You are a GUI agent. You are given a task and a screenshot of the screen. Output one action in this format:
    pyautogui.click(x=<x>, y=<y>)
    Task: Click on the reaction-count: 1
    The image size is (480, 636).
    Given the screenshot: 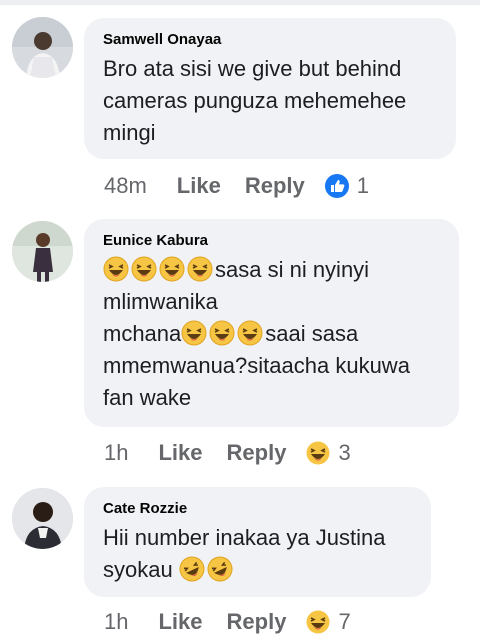 What is the action you would take?
    pyautogui.click(x=363, y=186)
    